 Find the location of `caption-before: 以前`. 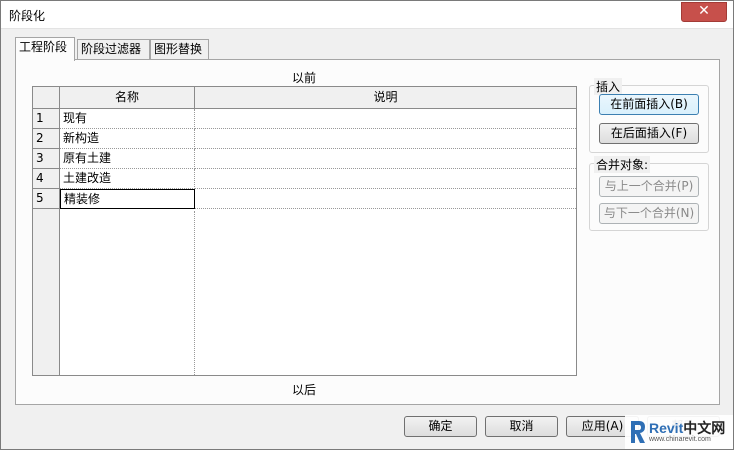

caption-before: 以前 is located at coordinates (303, 78).